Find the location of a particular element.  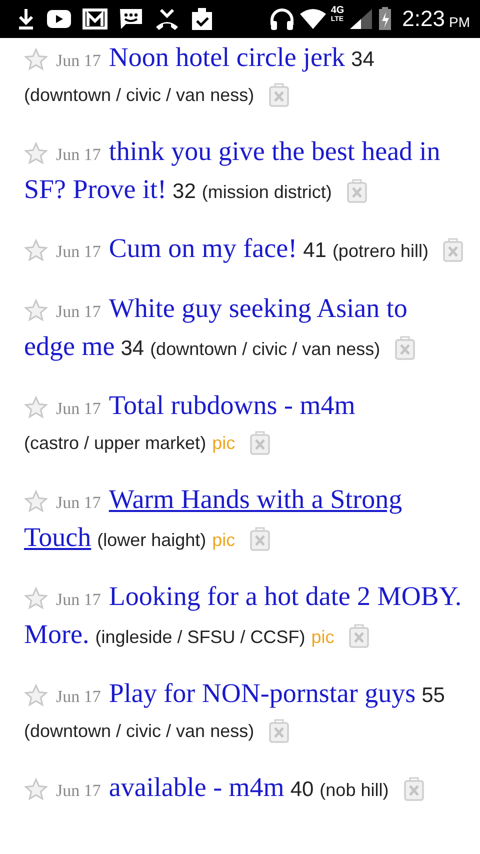

post-location: (lower haight) is located at coordinates (151, 540).